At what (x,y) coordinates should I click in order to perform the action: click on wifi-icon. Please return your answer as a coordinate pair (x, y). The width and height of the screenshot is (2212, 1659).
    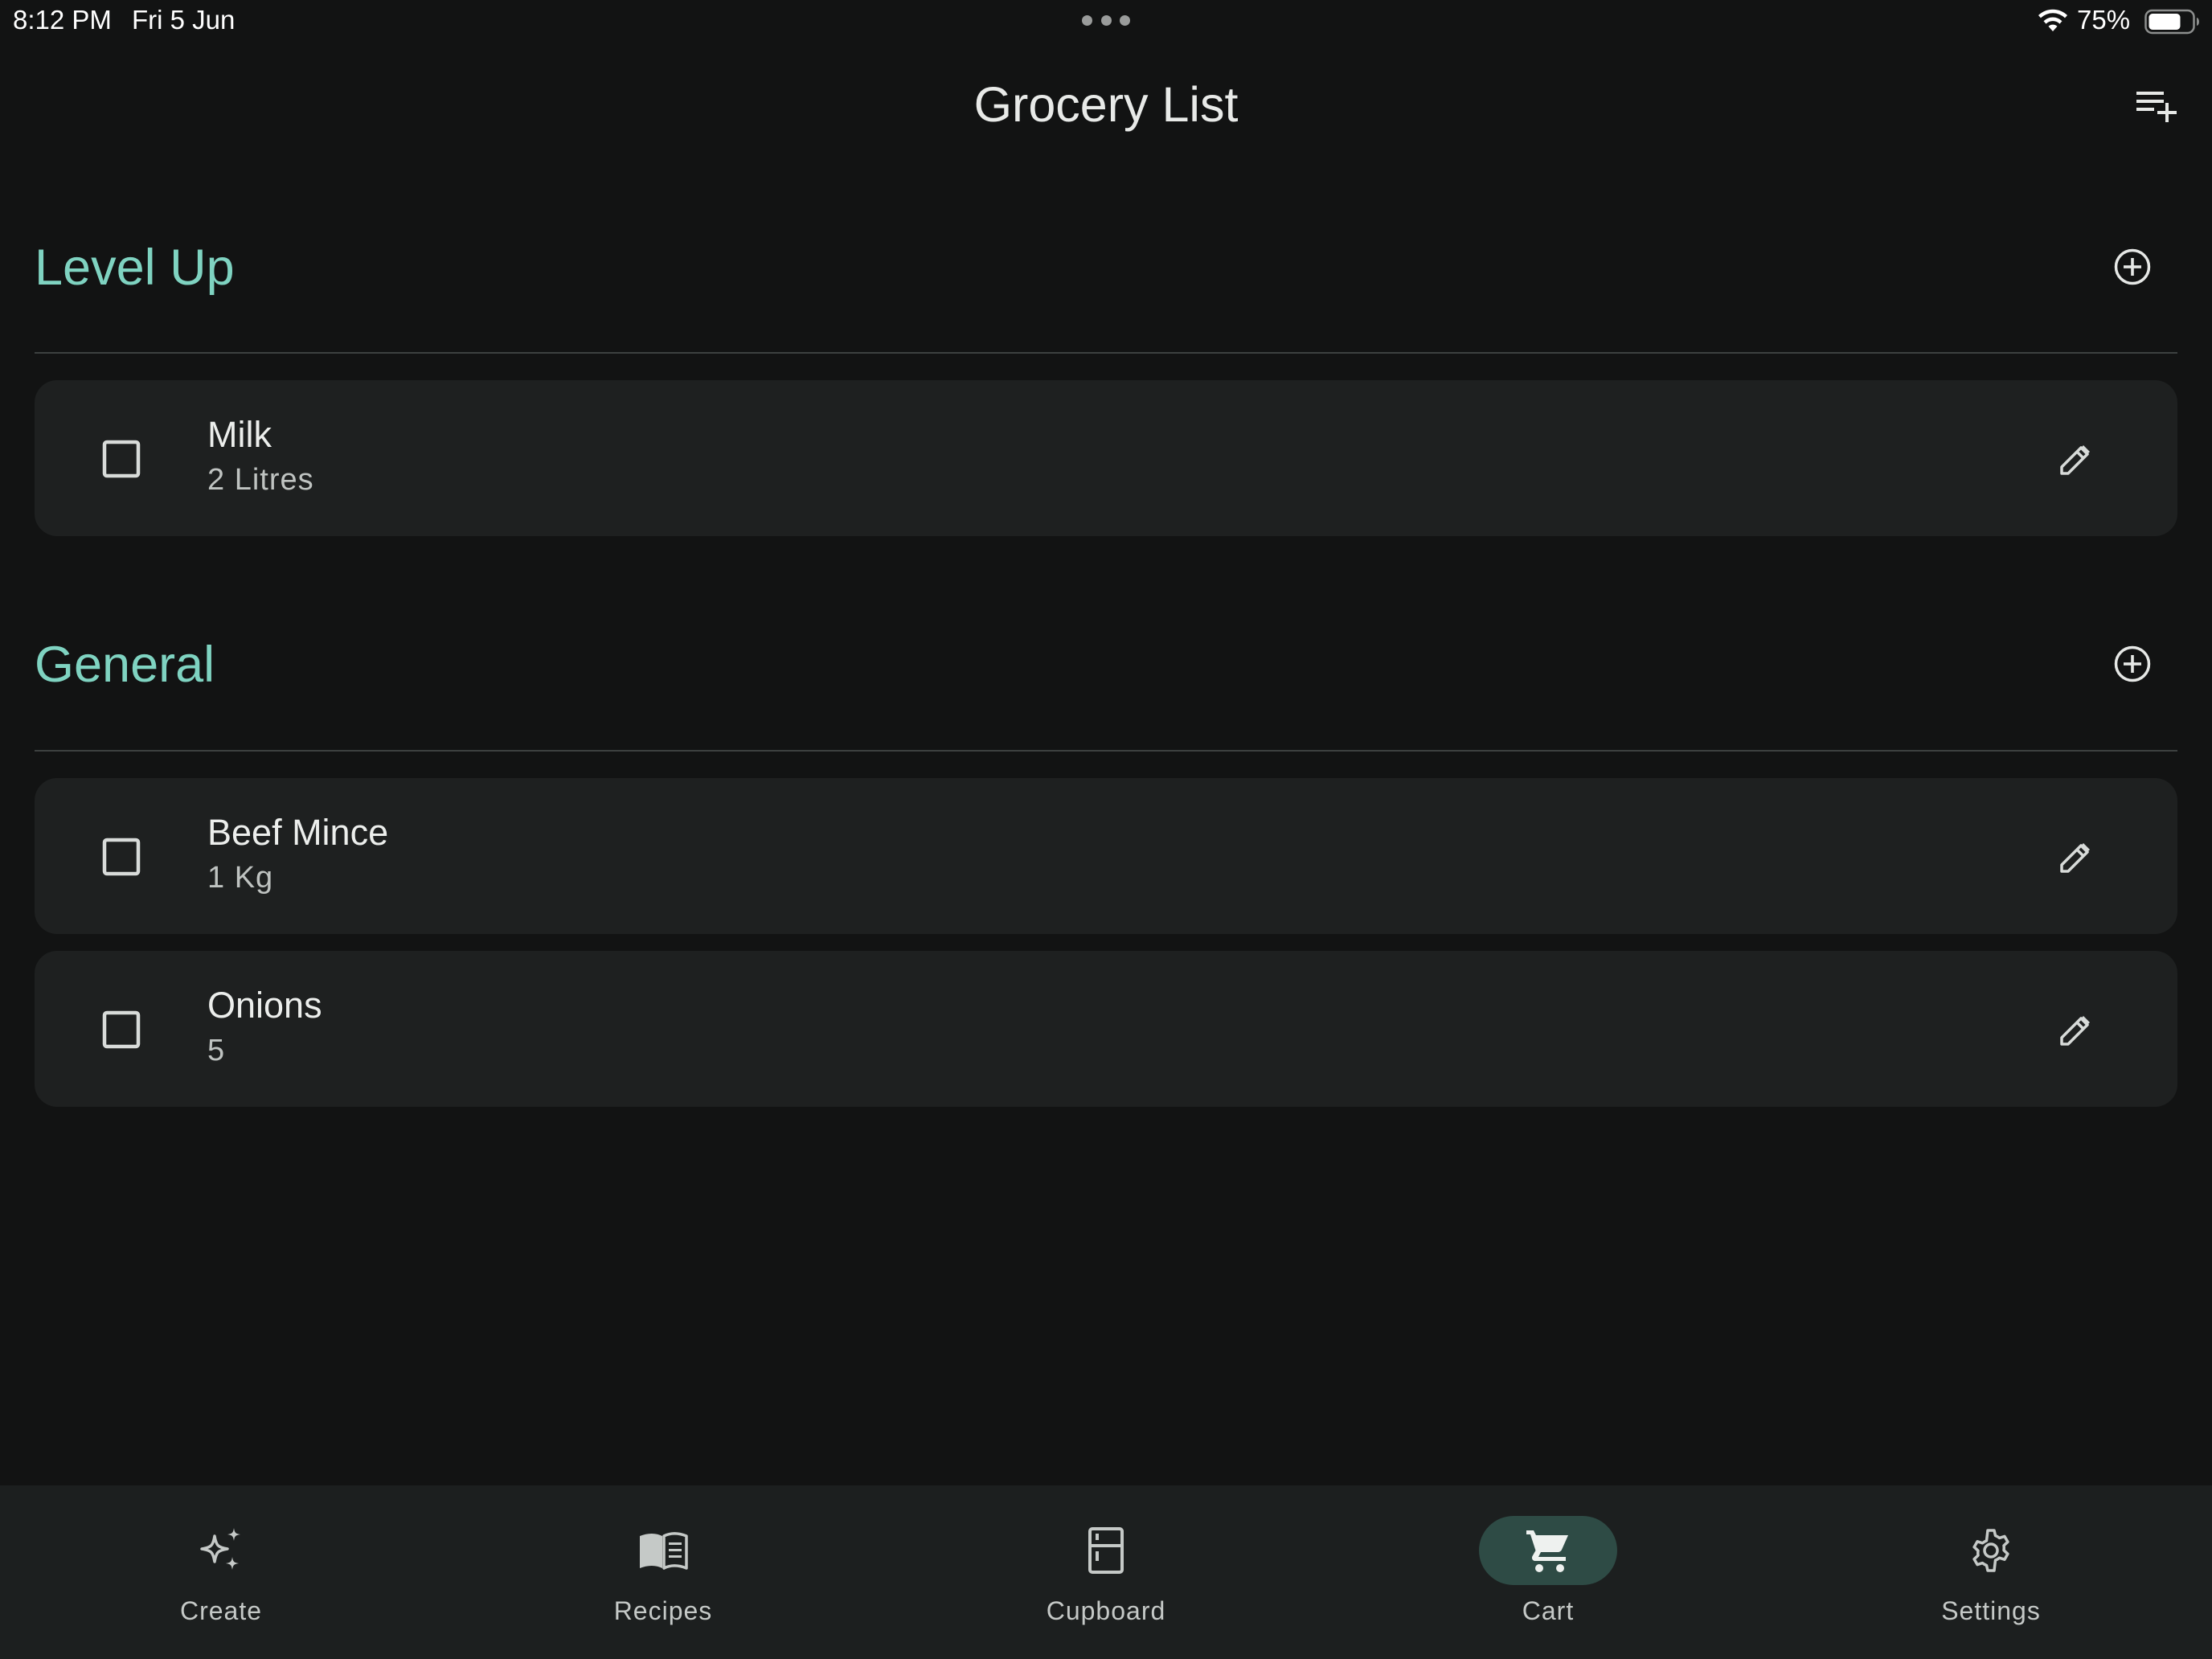
    Looking at the image, I should click on (2052, 20).